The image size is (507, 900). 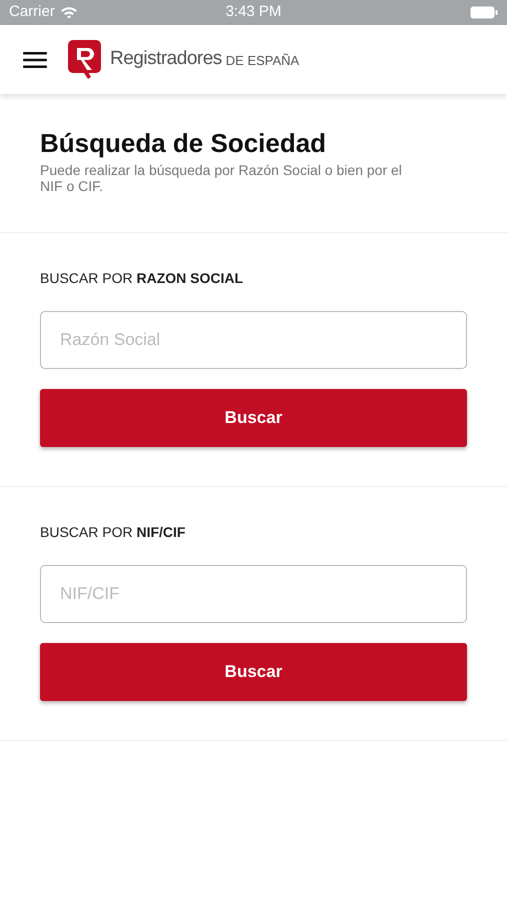 What do you see at coordinates (113, 532) in the screenshot?
I see `section-label: BUSCAR POR NIF/CIF` at bounding box center [113, 532].